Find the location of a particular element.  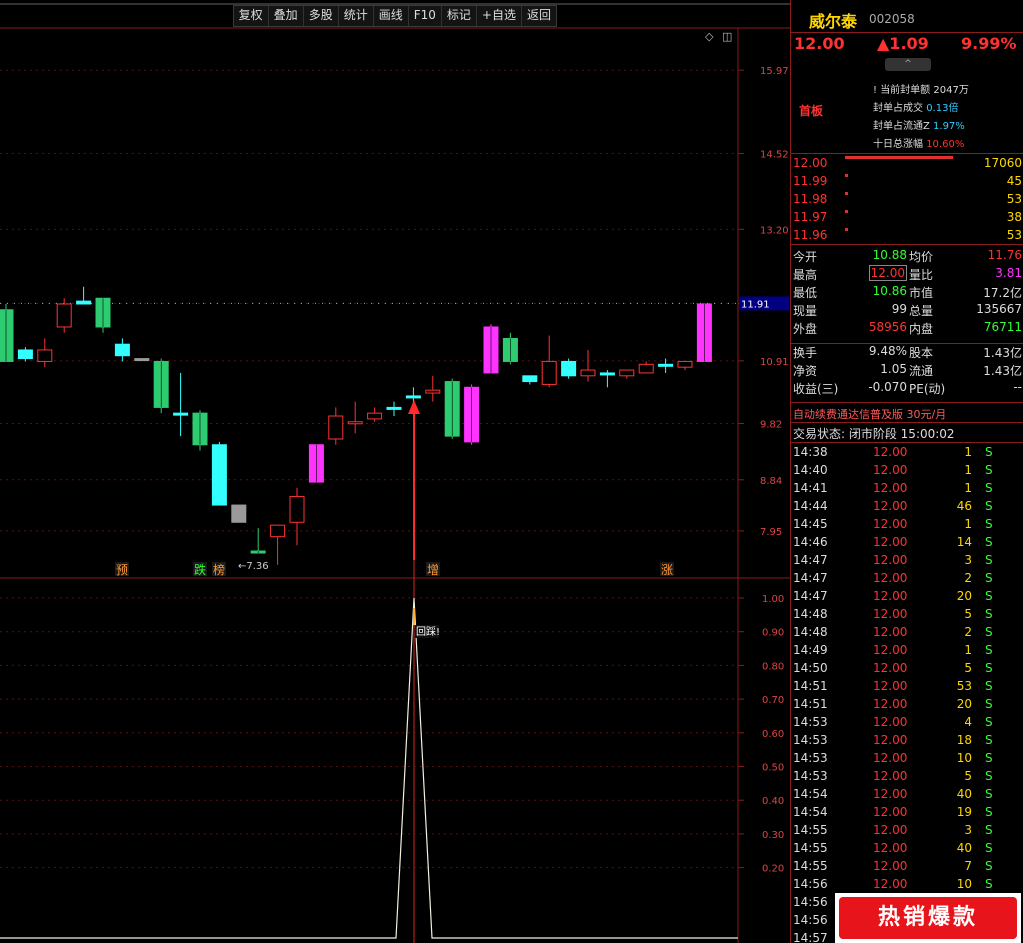

tick-time: 14:47 is located at coordinates (810, 596).